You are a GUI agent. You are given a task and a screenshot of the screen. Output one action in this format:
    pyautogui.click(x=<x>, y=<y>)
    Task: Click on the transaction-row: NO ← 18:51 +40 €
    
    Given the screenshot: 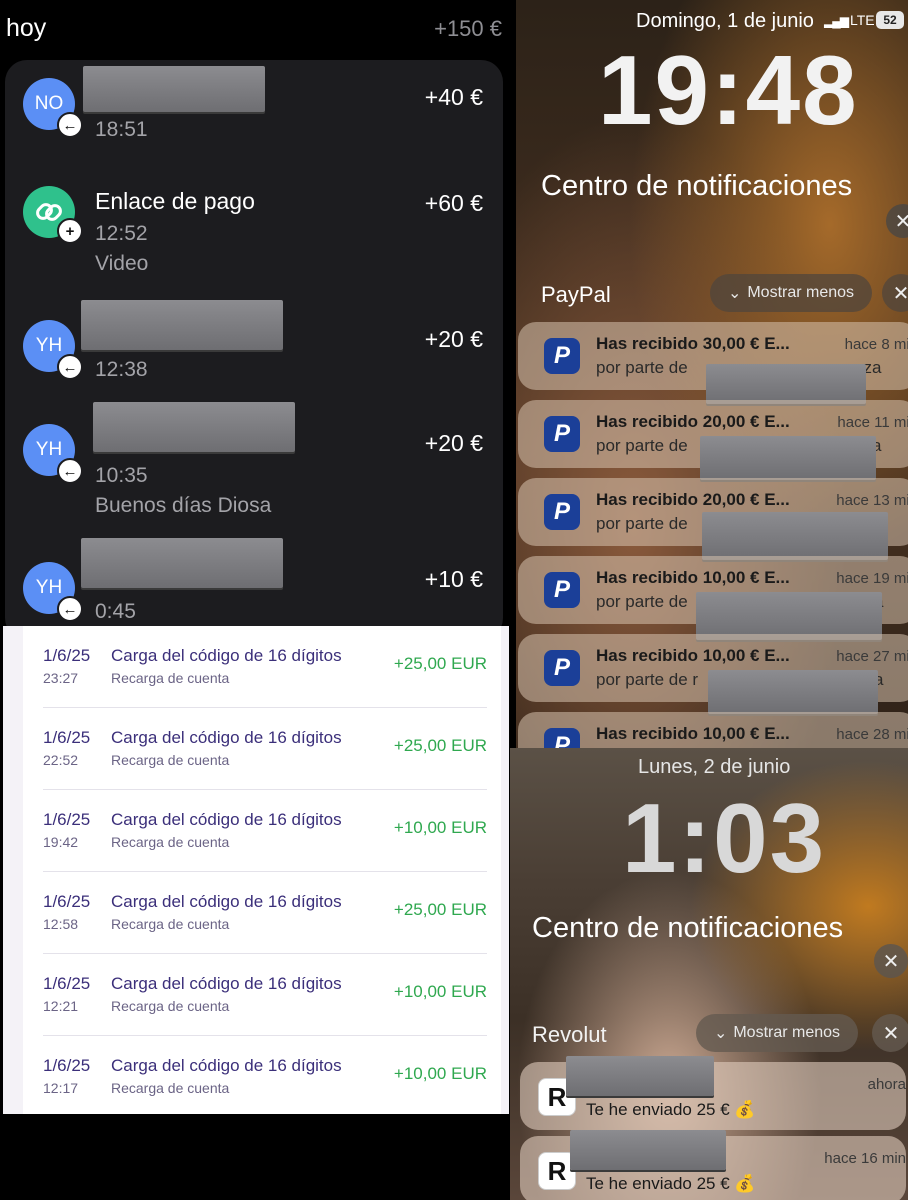 What is the action you would take?
    pyautogui.click(x=254, y=115)
    